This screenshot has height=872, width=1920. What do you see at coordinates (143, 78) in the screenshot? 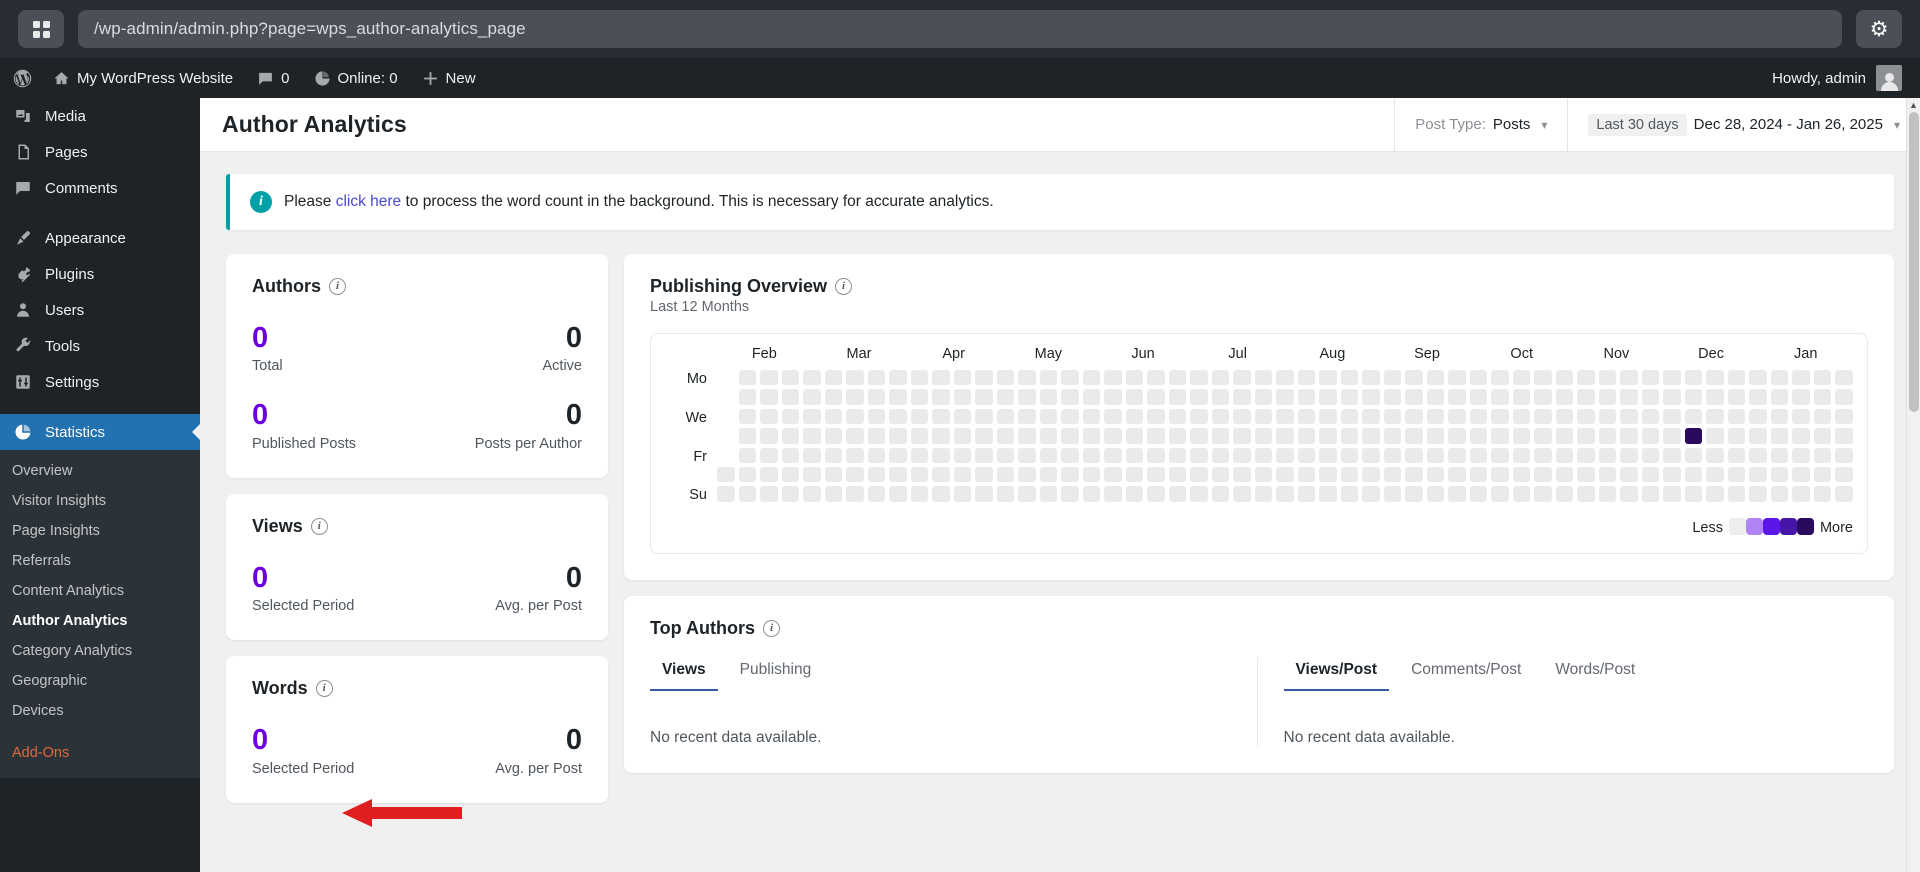
I see `site-name-button: My WordPress Website` at bounding box center [143, 78].